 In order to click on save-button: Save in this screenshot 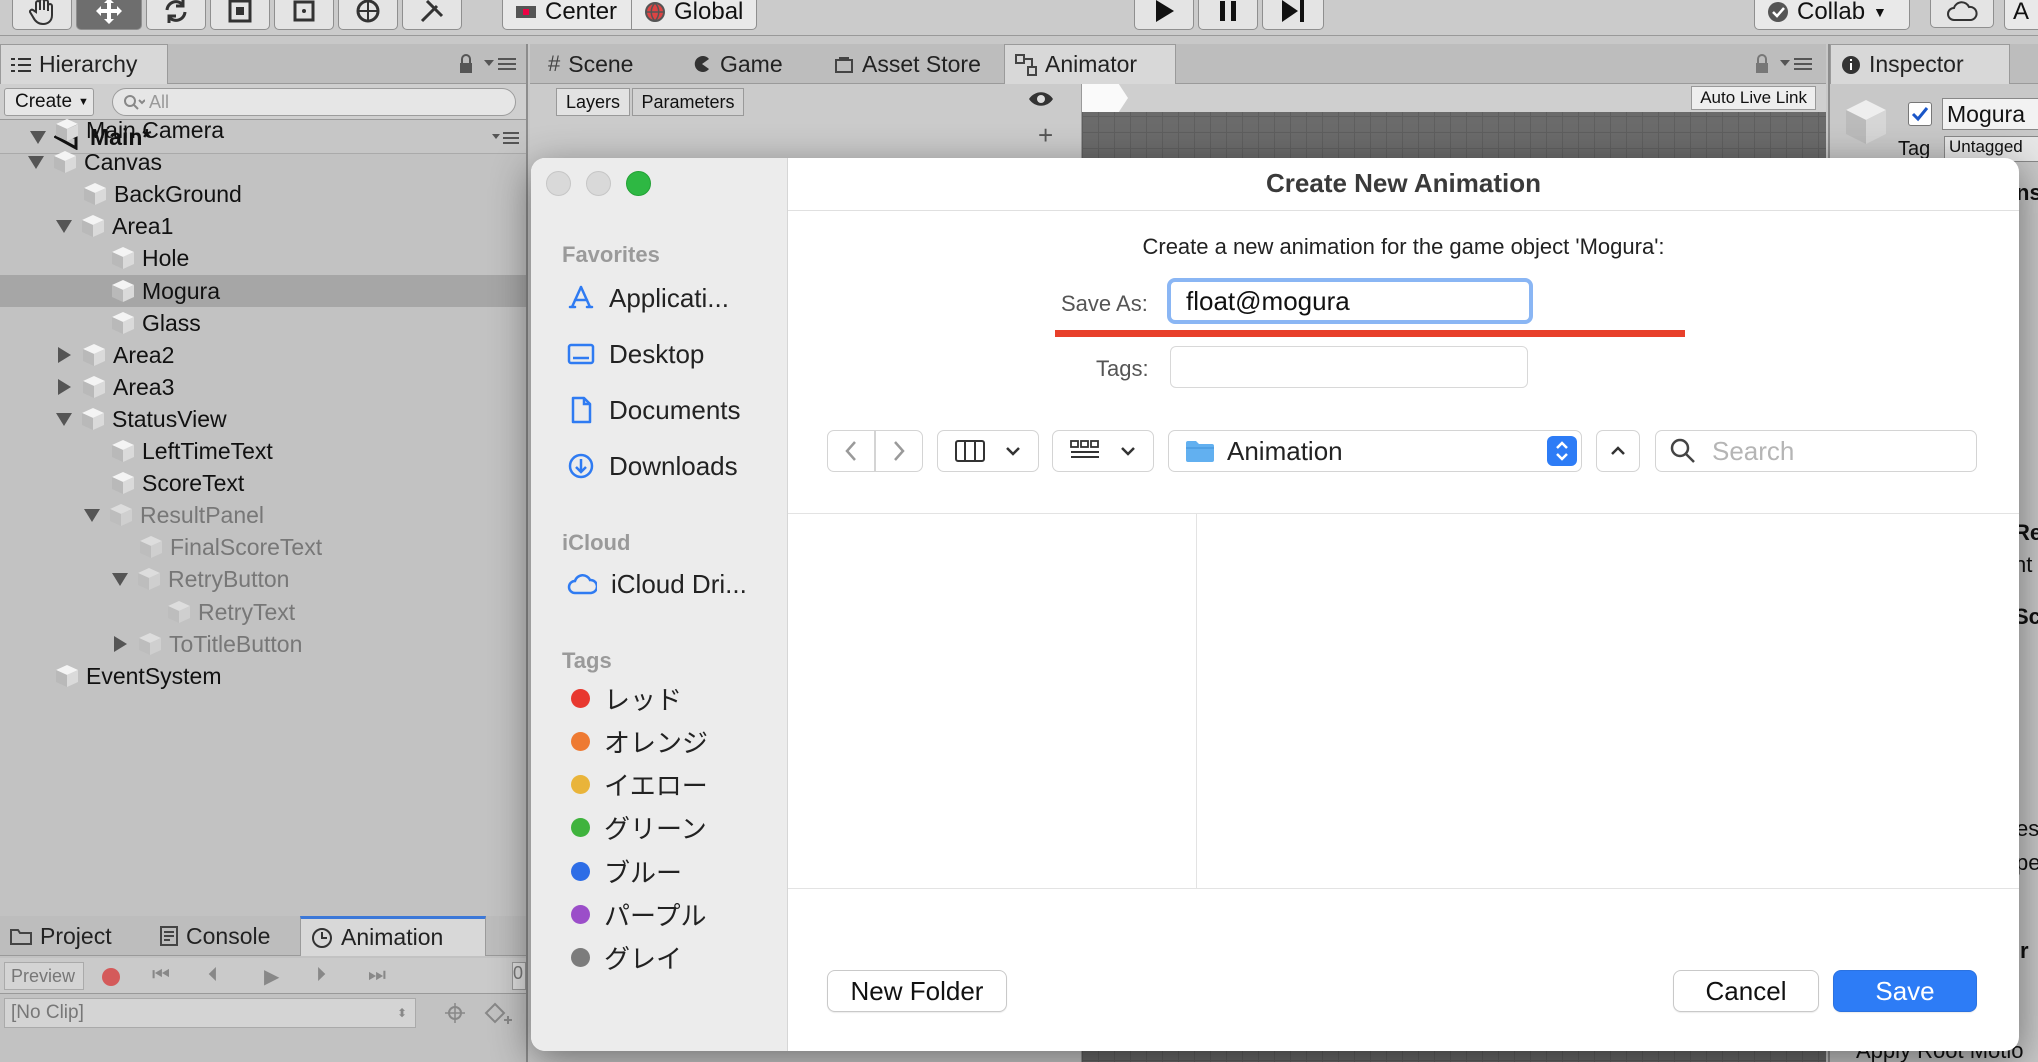, I will do `click(1905, 991)`.